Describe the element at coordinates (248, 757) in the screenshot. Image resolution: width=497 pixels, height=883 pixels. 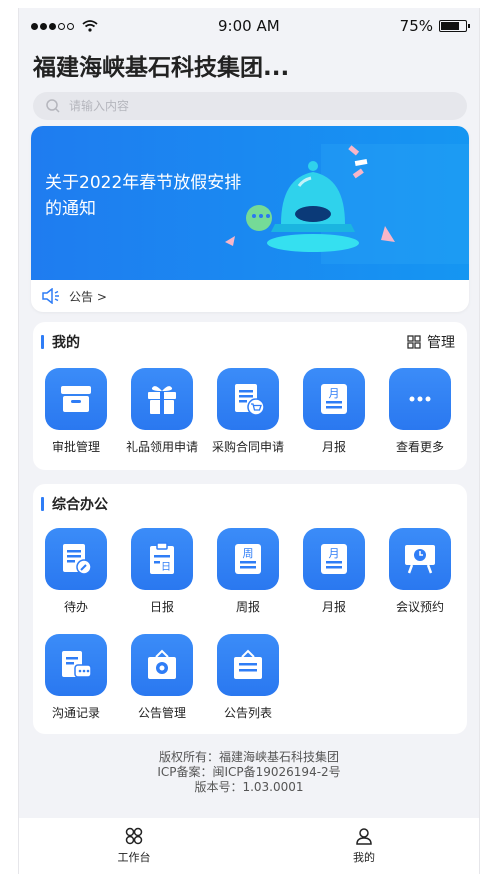
I see `copyright-text: 版权所有：福建海峡基石科技集团` at that location.